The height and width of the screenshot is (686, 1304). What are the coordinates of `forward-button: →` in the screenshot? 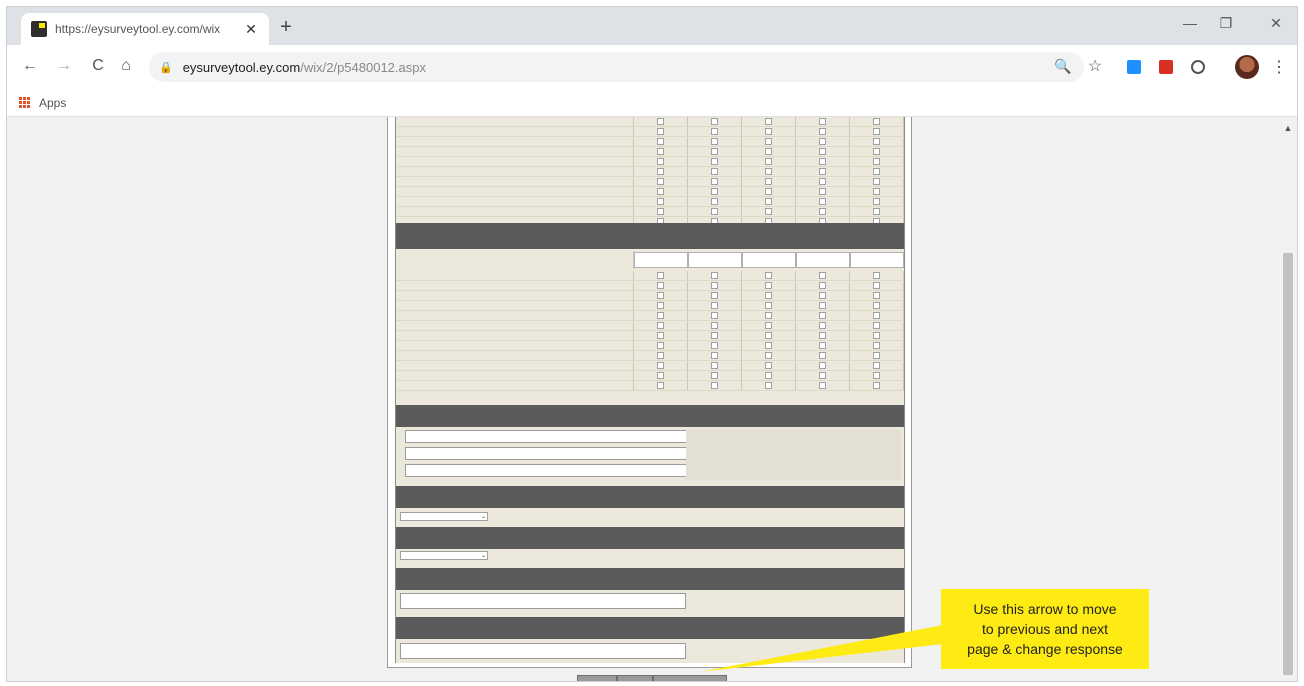 It's located at (64, 66).